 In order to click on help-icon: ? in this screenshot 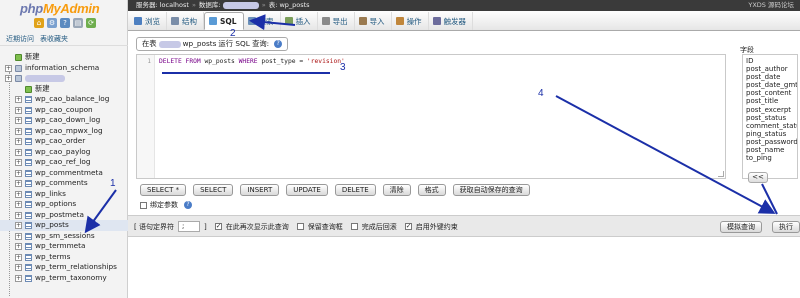, I will do `click(188, 205)`.